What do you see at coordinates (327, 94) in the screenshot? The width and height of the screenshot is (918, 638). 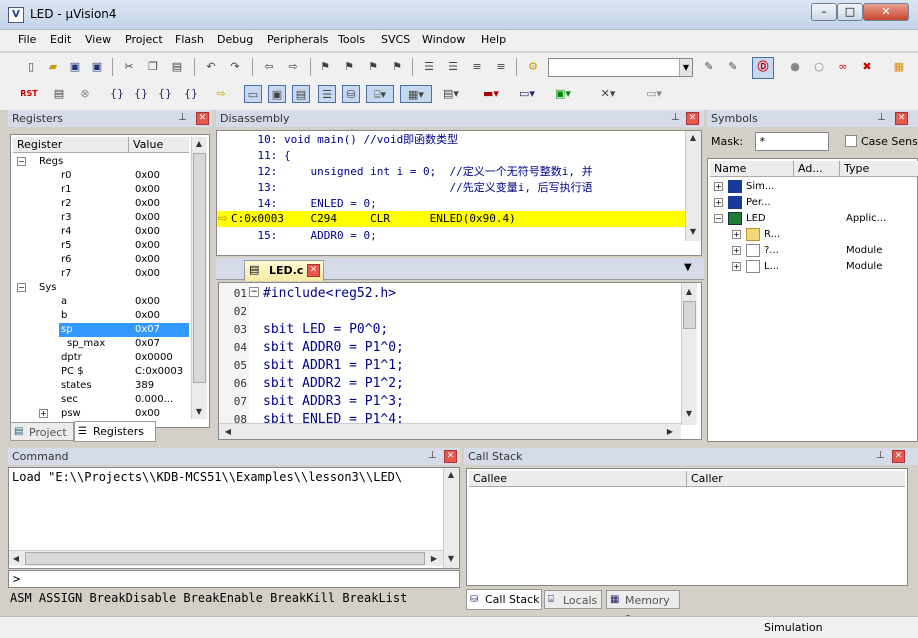 I see `registers-window-icon: ☰` at bounding box center [327, 94].